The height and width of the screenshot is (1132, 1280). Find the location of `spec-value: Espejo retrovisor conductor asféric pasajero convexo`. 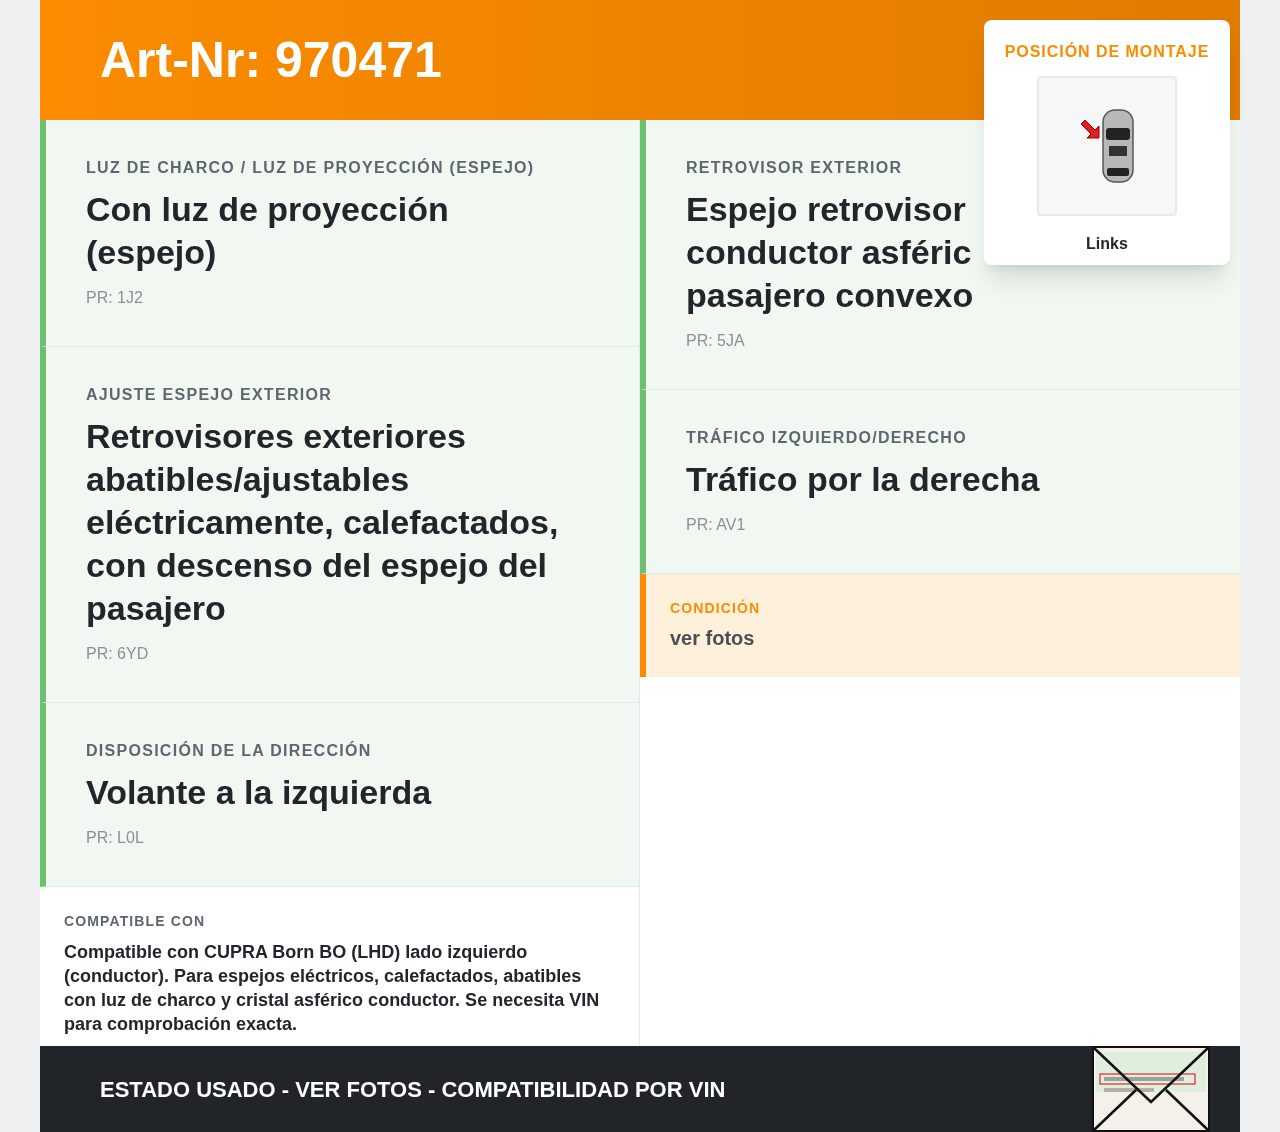

spec-value: Espejo retrovisor conductor asféric pasajero convexo is located at coordinates (830, 252).